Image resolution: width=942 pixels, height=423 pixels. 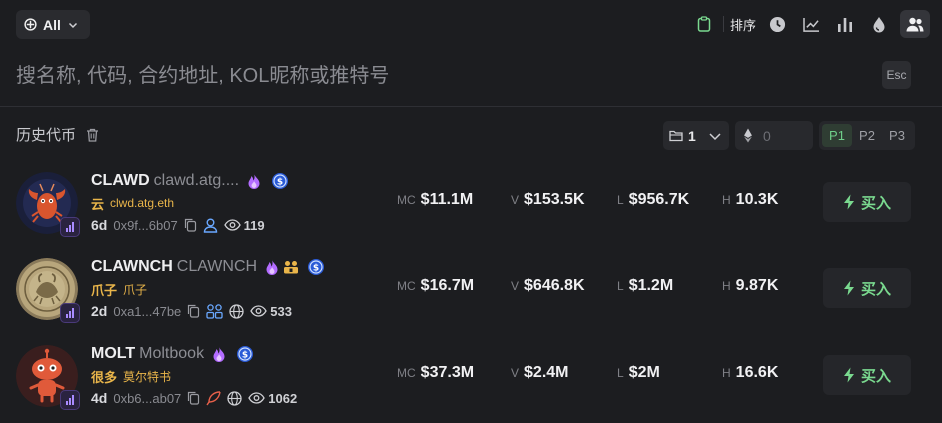 I want to click on volume-value: $153.5K, so click(x=554, y=199).